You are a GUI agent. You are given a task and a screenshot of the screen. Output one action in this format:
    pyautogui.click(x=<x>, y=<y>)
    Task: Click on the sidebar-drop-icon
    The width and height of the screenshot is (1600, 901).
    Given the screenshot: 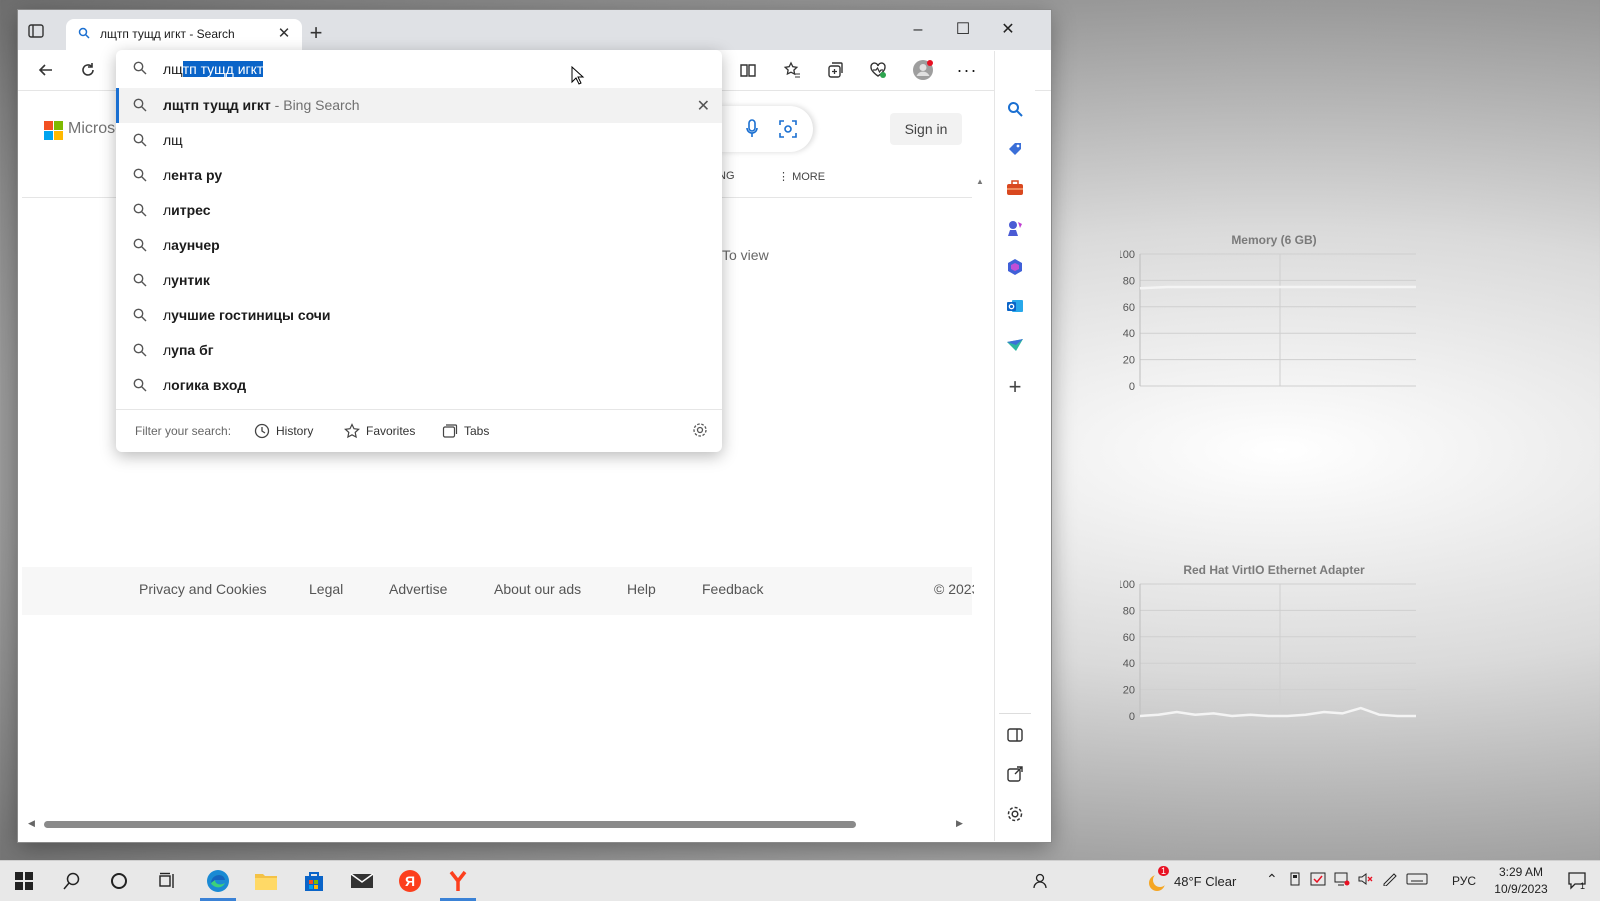 What is the action you would take?
    pyautogui.click(x=1015, y=345)
    